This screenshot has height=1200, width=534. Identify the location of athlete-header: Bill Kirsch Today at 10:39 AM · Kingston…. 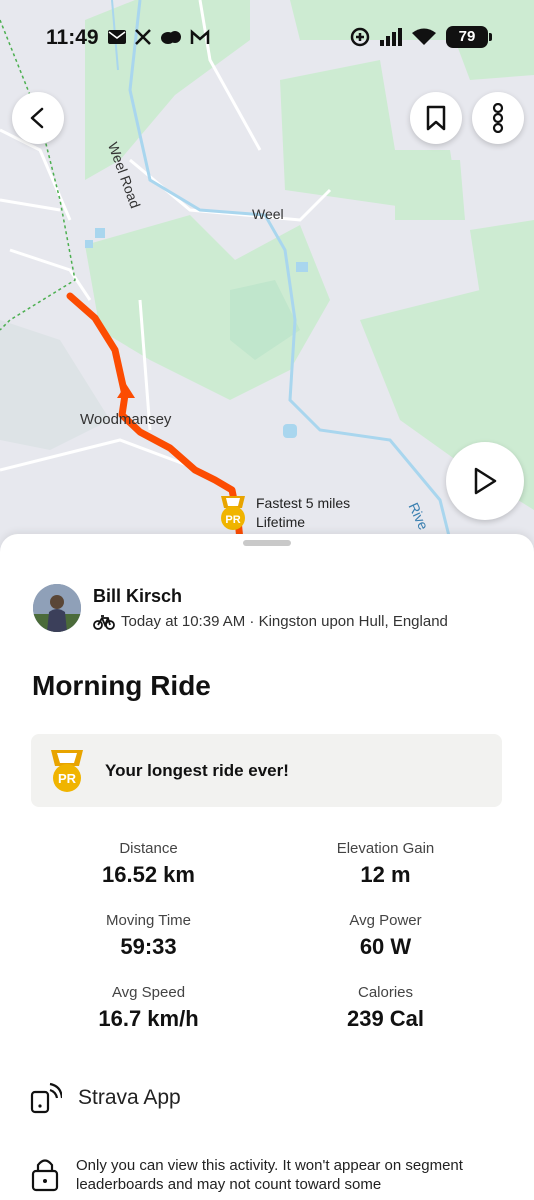
(240, 608).